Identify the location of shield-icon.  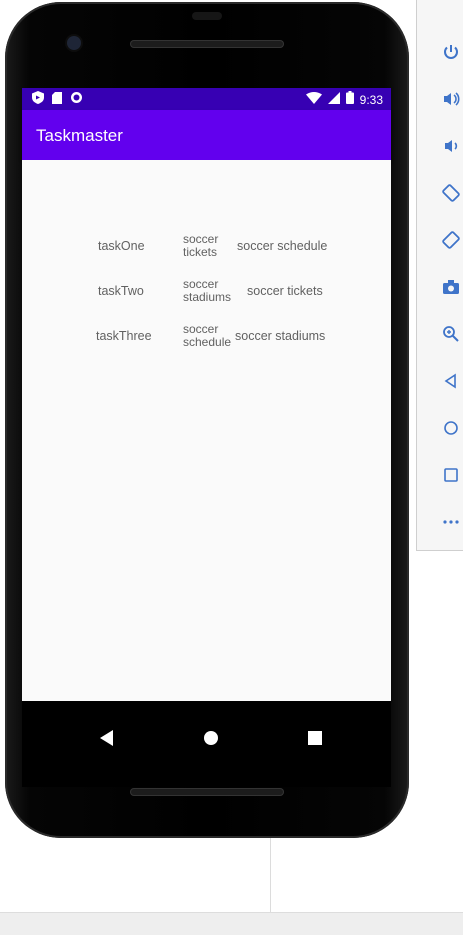
(38, 100).